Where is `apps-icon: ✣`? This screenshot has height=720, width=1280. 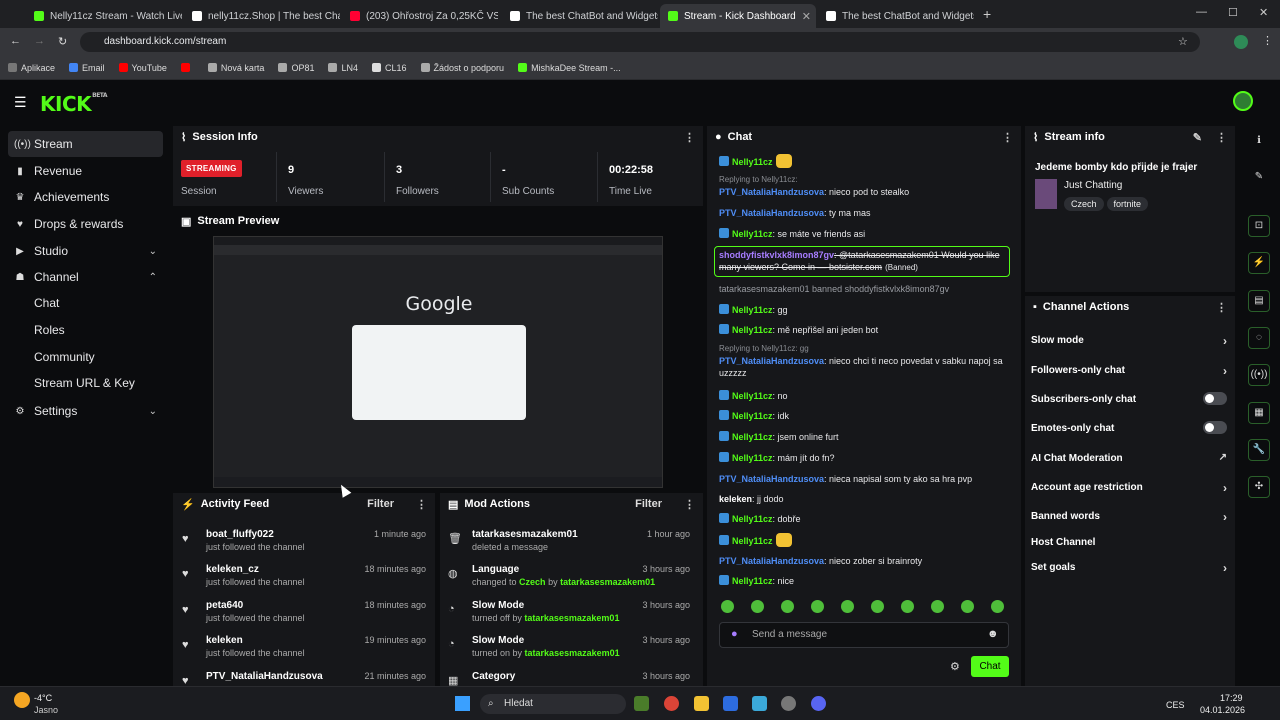
apps-icon: ✣ is located at coordinates (1259, 487).